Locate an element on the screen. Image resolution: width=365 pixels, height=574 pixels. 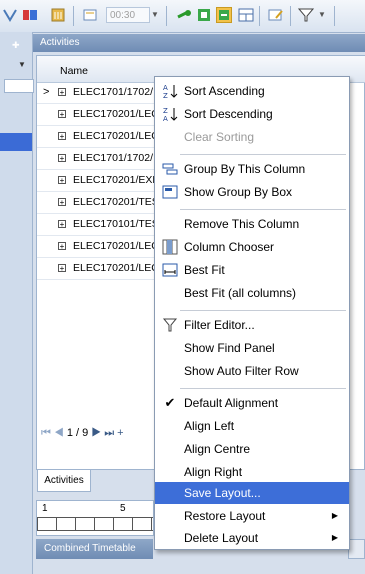
sort-descending-icon: ZA is located at coordinates (170, 114).